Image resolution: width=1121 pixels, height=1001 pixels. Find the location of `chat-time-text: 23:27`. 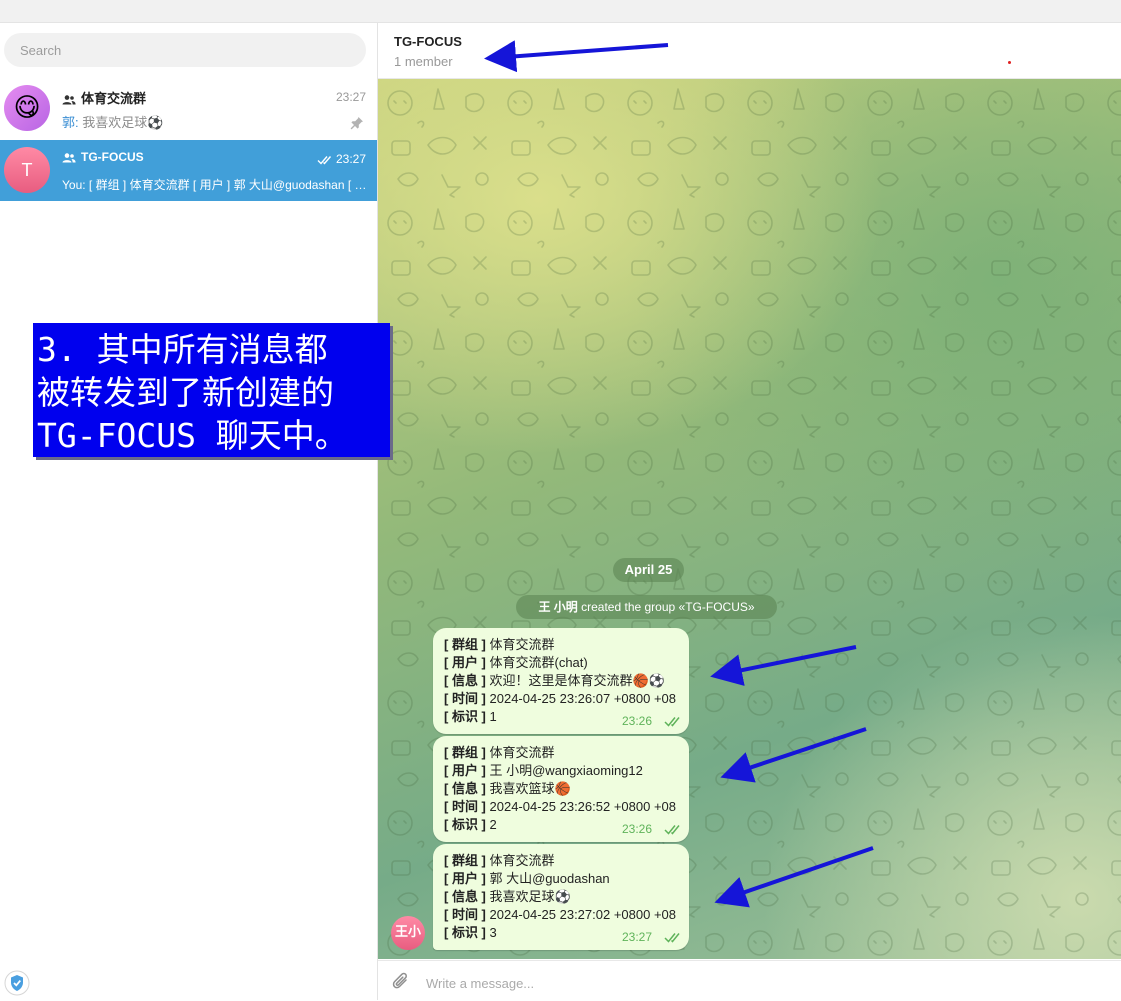

chat-time-text: 23:27 is located at coordinates (350, 159).